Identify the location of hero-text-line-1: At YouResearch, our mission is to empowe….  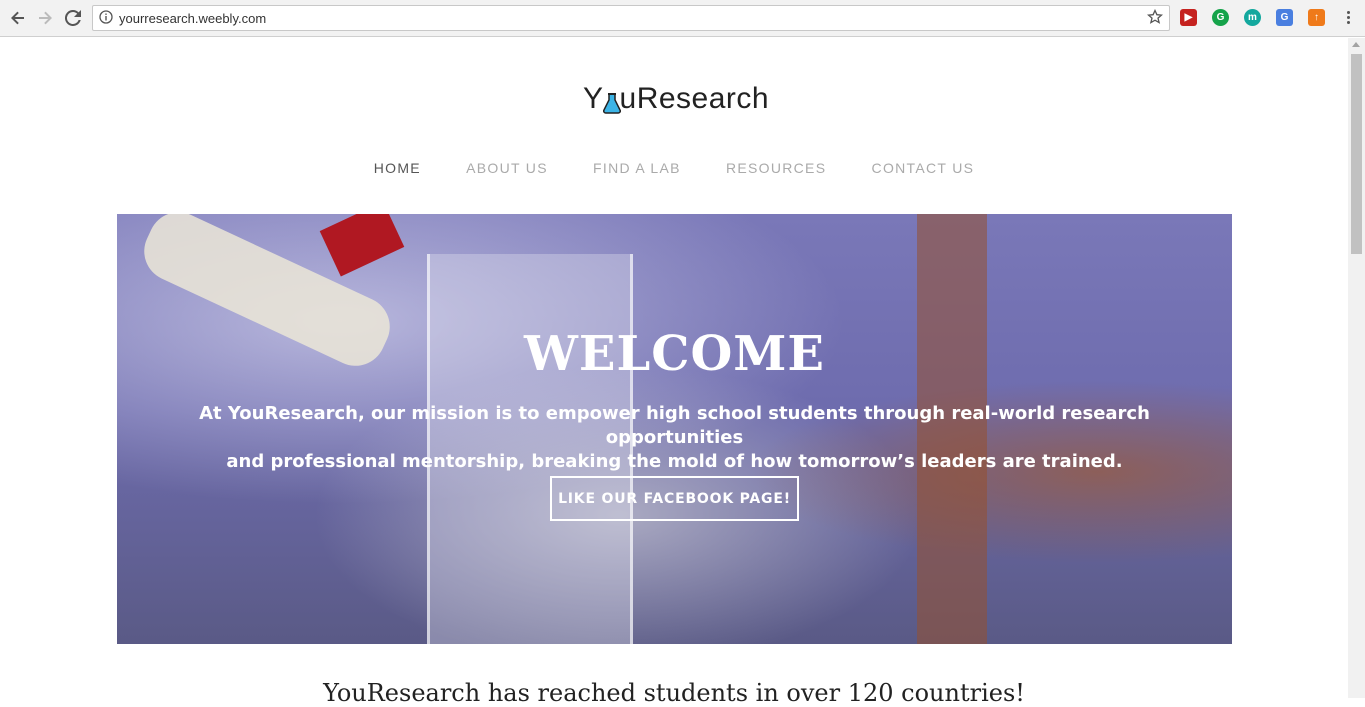
(674, 425).